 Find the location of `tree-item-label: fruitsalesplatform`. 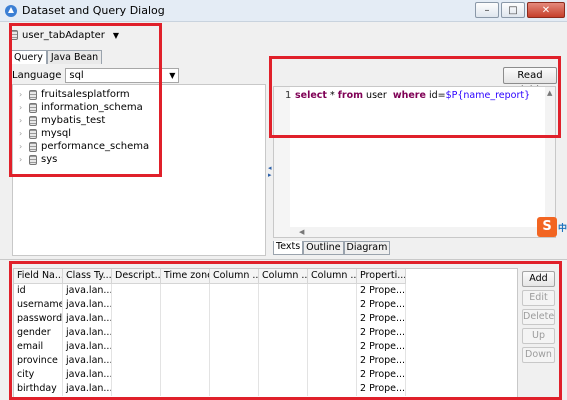

tree-item-label: fruitsalesplatform is located at coordinates (85, 94).